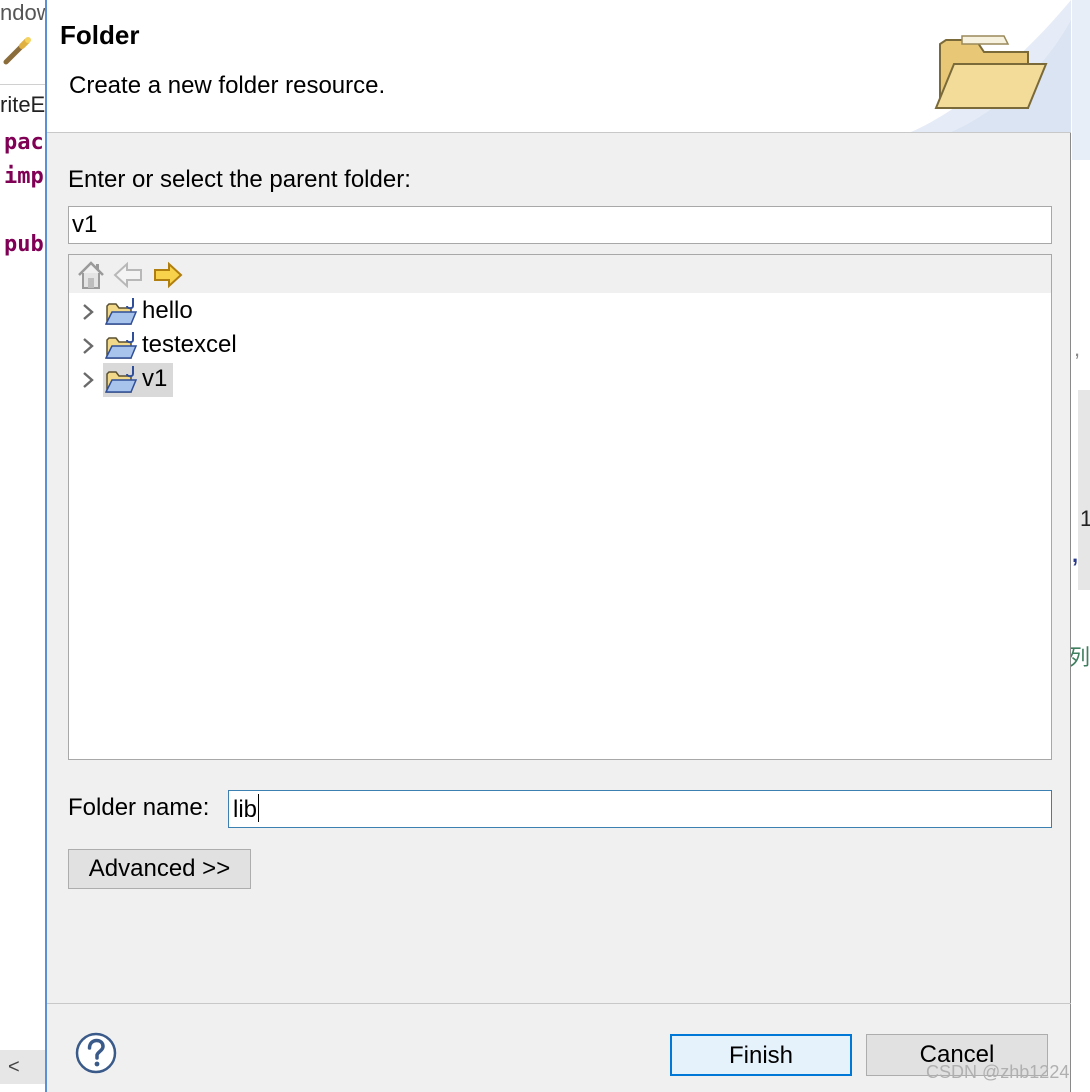 This screenshot has width=1090, height=1092. Describe the element at coordinates (640, 809) in the screenshot. I see `folder-name-input: lib` at that location.